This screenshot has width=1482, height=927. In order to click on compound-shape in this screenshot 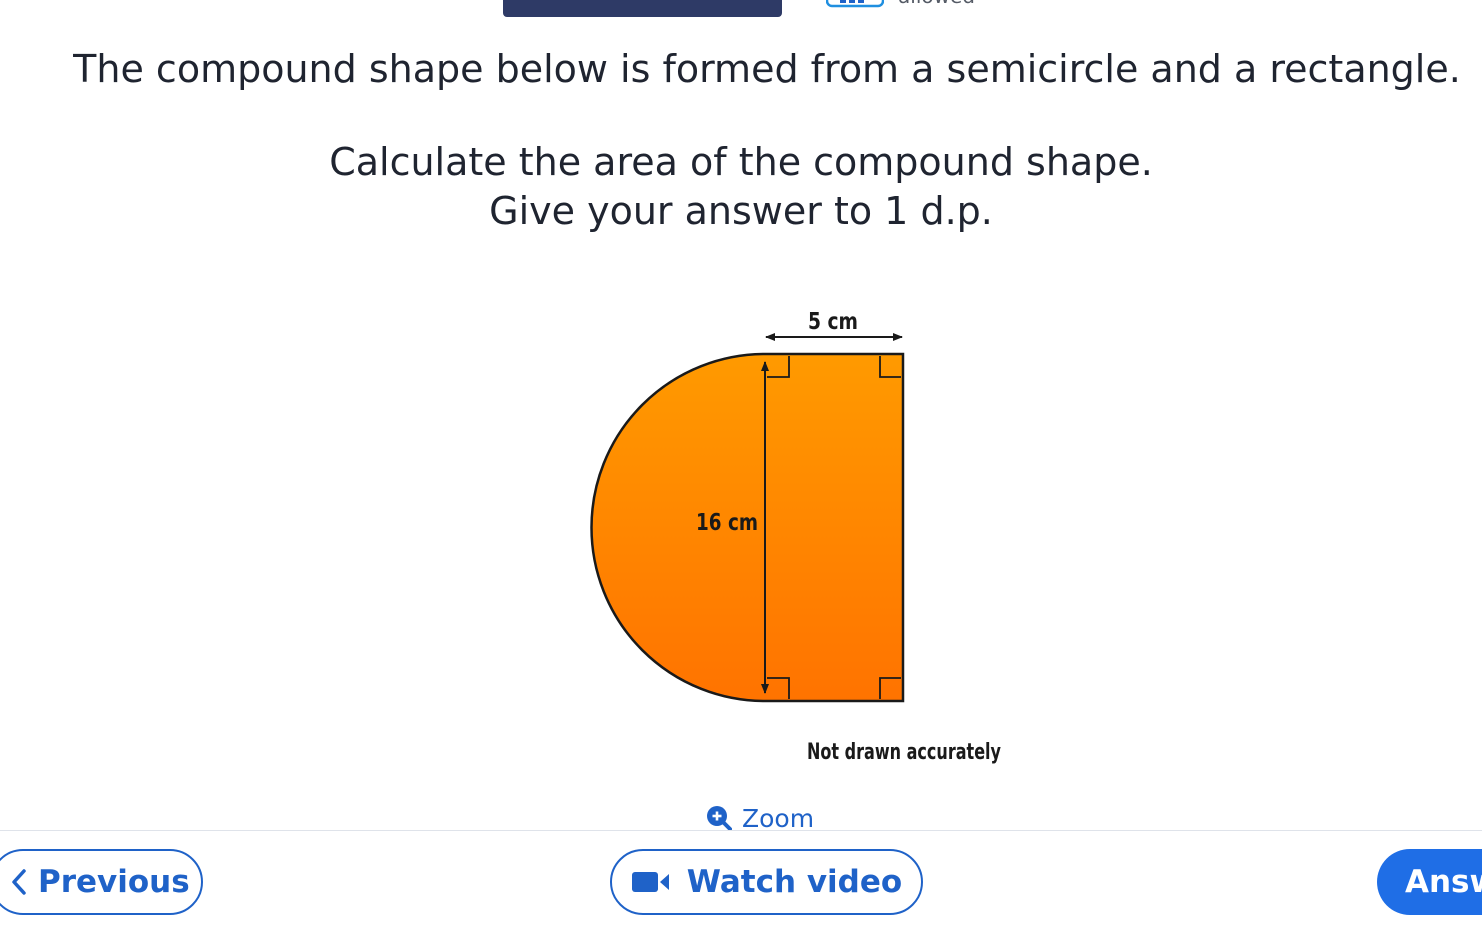, I will do `click(747, 527)`.